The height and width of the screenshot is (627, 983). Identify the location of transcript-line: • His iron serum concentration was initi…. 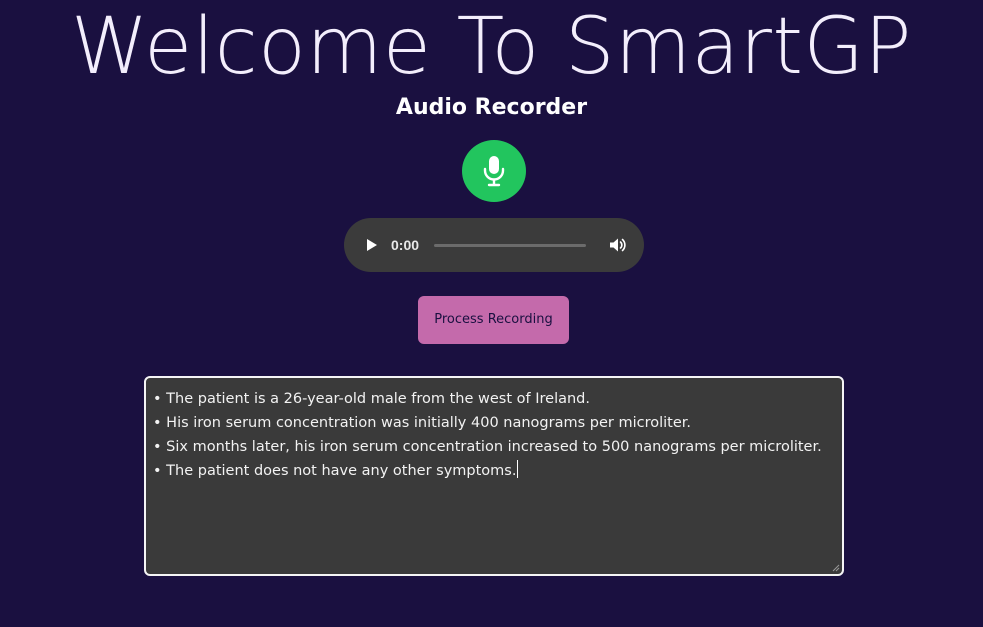
(422, 423).